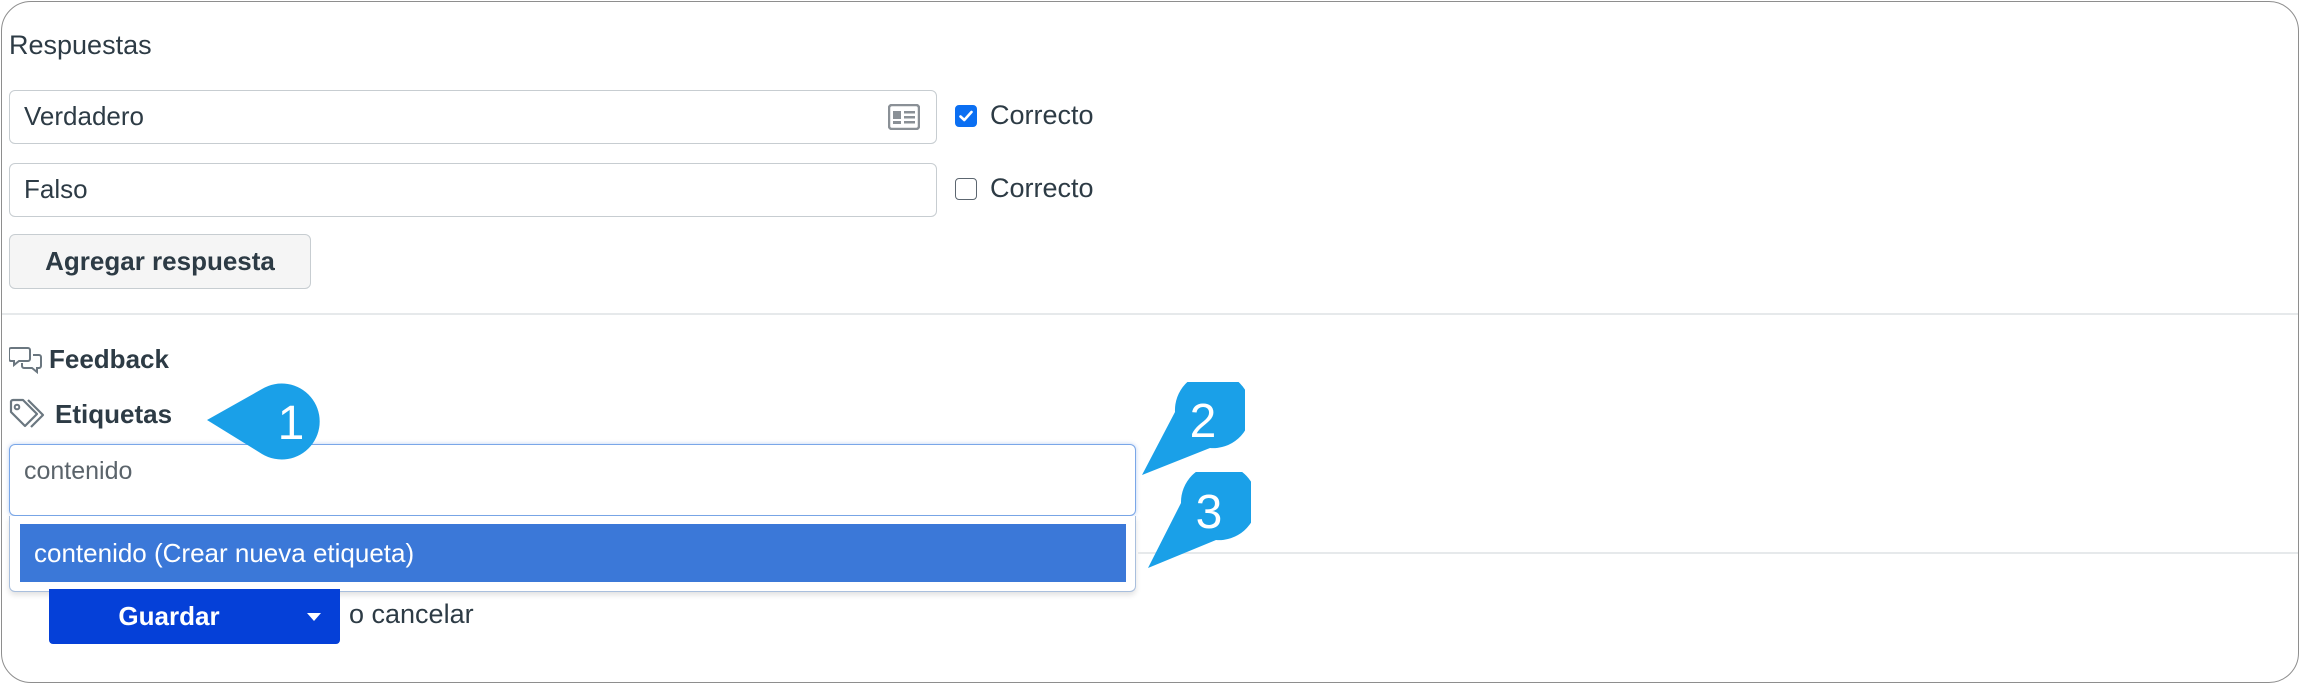 The width and height of the screenshot is (2302, 686). I want to click on save-button: Guardar, so click(194, 616).